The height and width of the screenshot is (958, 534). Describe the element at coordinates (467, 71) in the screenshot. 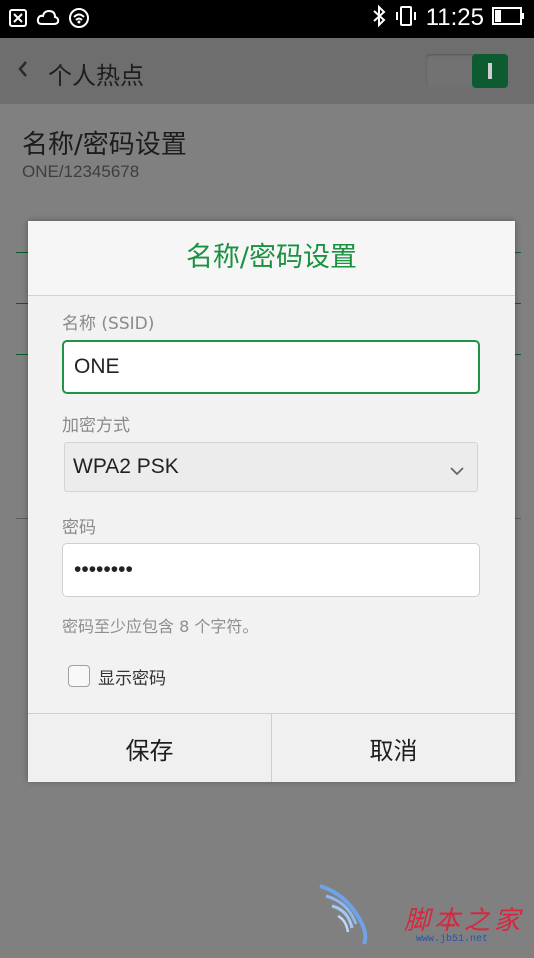

I see `hotspot-toggle` at that location.